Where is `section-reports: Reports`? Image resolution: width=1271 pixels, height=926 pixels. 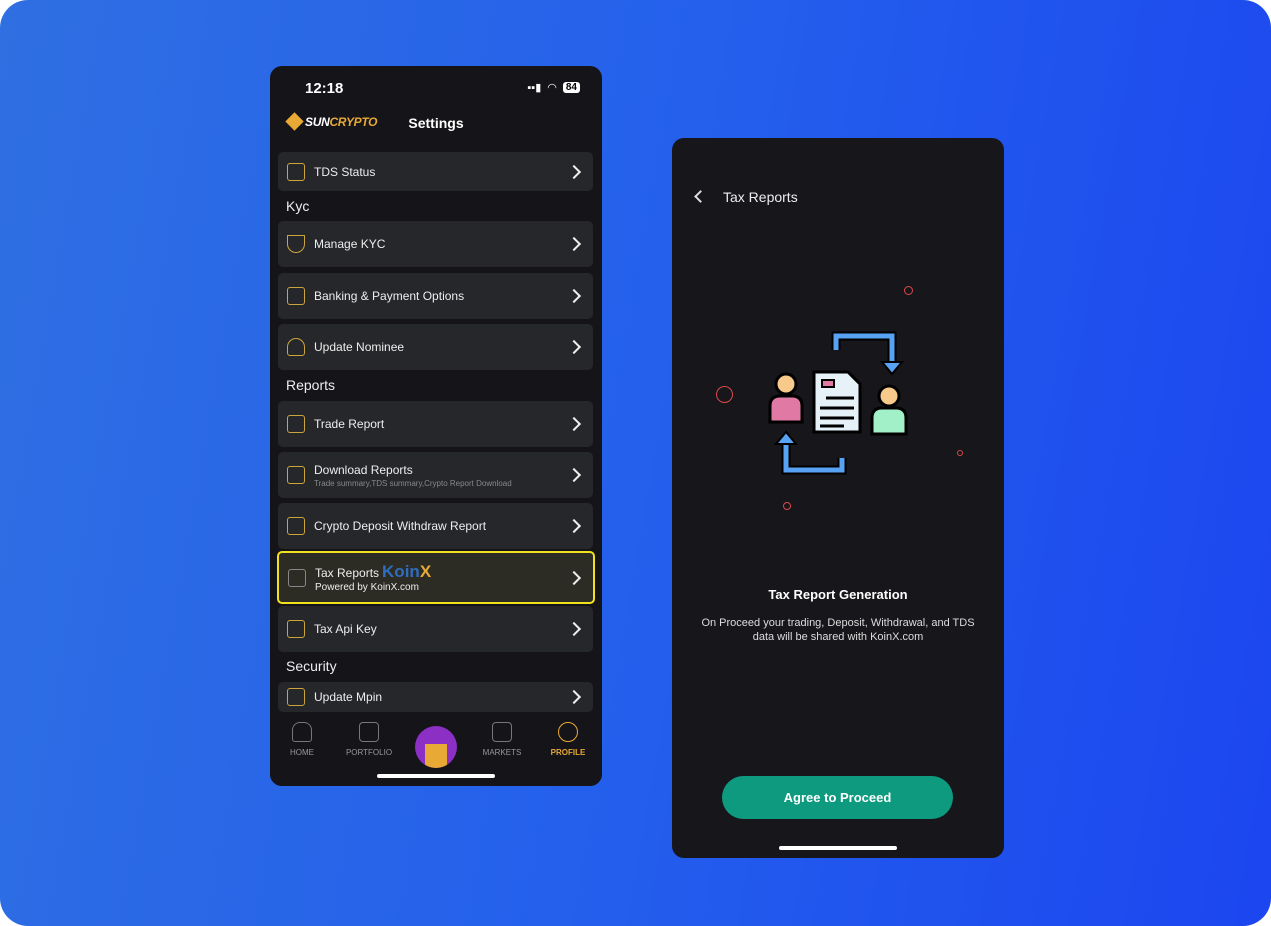
section-reports: Reports is located at coordinates (311, 385).